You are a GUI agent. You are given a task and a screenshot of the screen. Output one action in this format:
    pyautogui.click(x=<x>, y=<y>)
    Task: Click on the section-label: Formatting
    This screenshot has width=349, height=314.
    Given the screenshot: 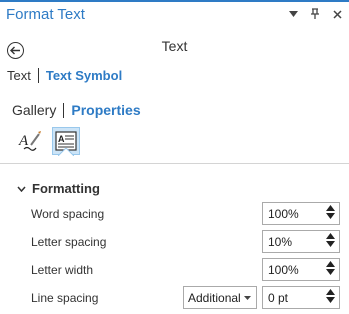 What is the action you would take?
    pyautogui.click(x=66, y=188)
    